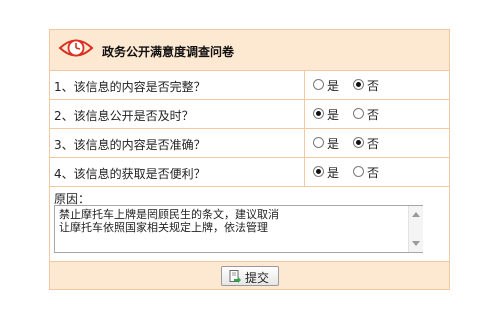 This screenshot has width=499, height=317. What do you see at coordinates (249, 85) in the screenshot?
I see `question-row: 1、该信息的内容是否完整？ 是 否` at bounding box center [249, 85].